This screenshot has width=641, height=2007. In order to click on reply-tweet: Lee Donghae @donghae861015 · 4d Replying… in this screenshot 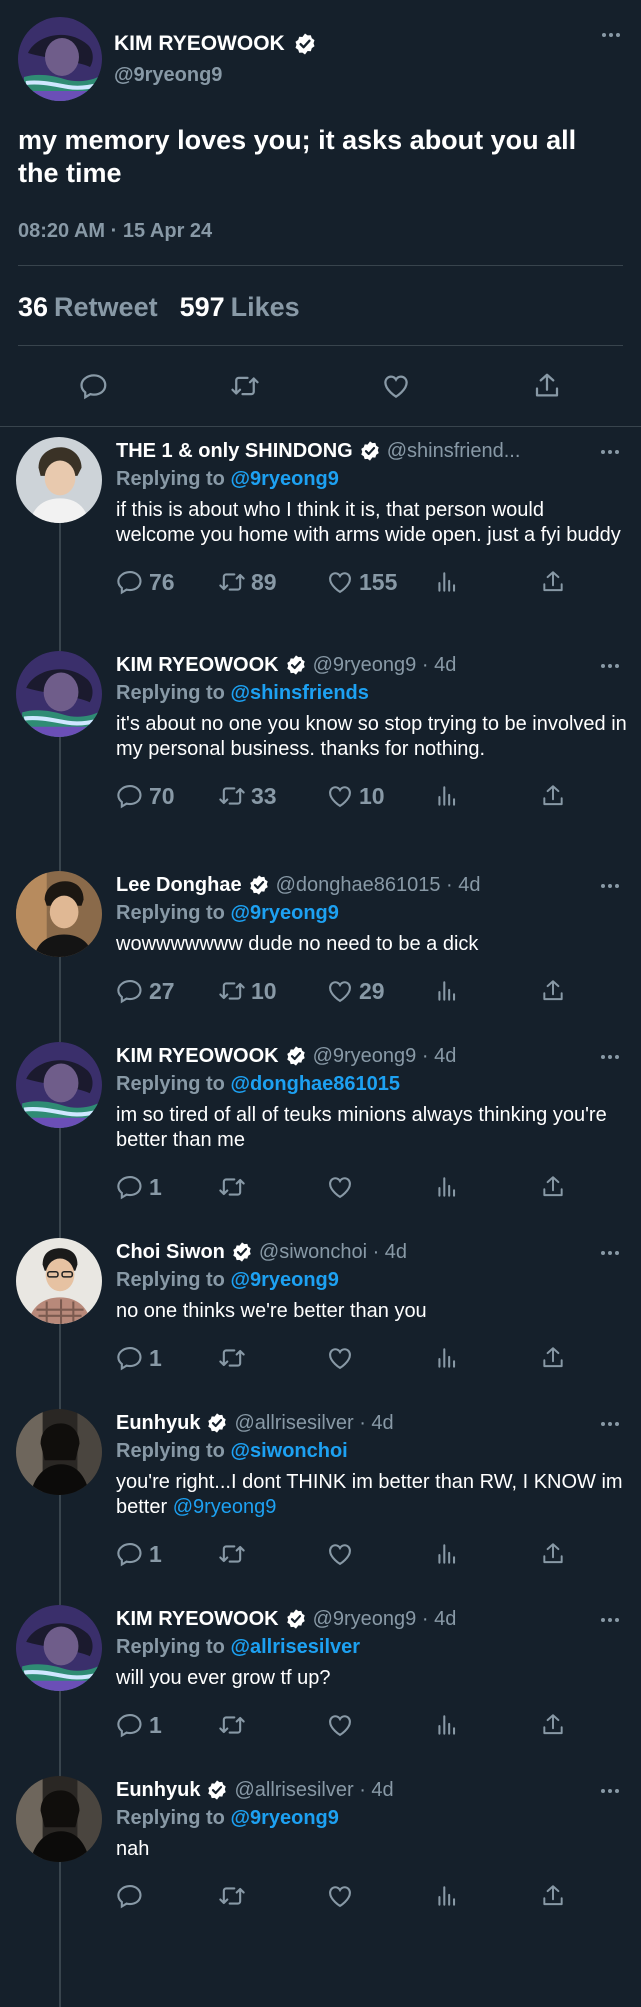, I will do `click(320, 956)`.